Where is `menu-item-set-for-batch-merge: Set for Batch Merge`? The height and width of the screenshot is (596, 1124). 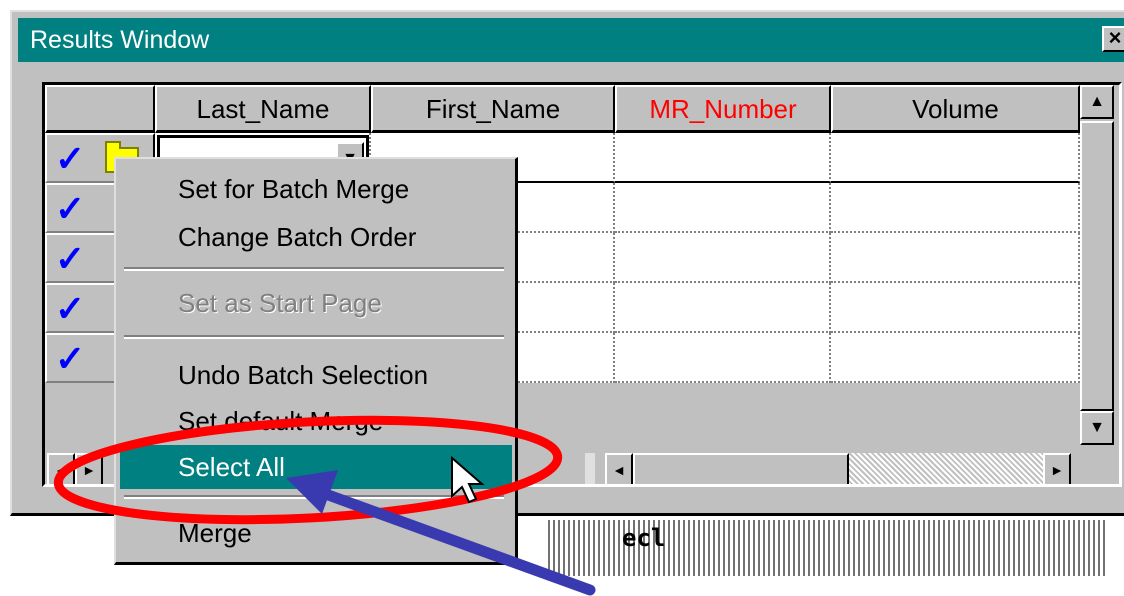 menu-item-set-for-batch-merge: Set for Batch Merge is located at coordinates (316, 189).